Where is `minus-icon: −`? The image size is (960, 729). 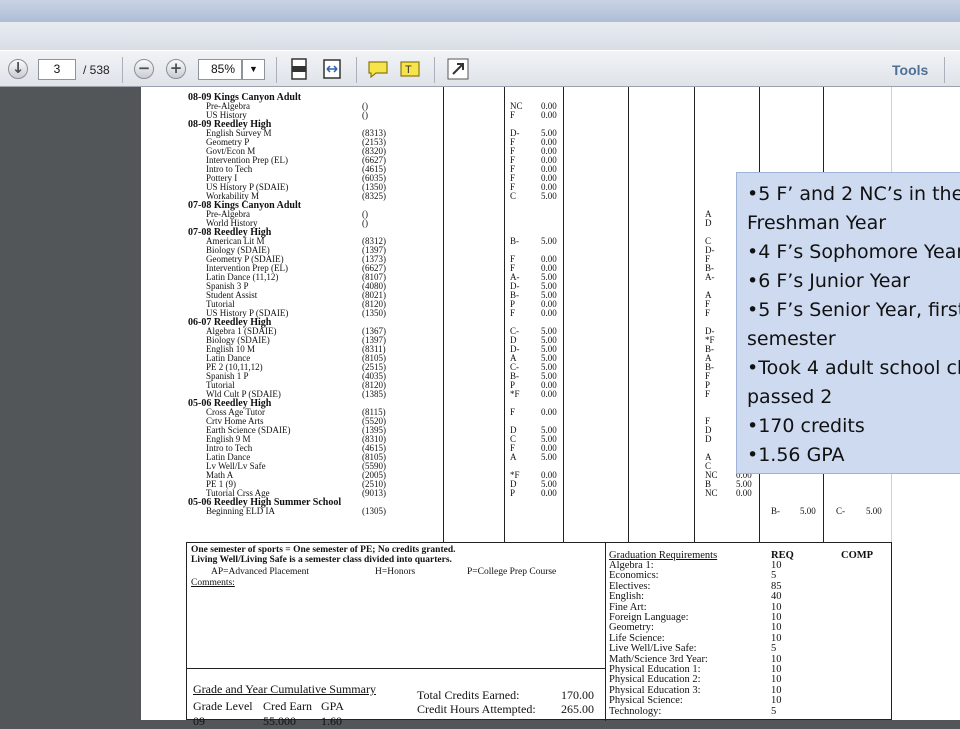 minus-icon: − is located at coordinates (144, 68).